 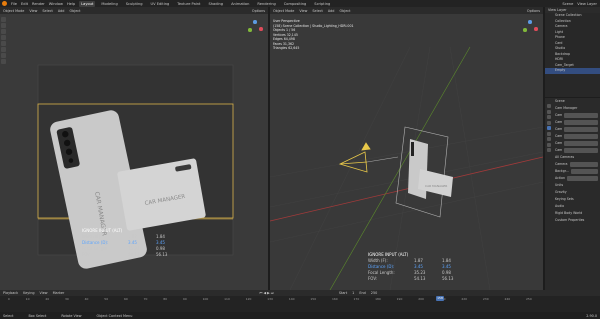 What do you see at coordinates (591, 315) in the screenshot?
I see `version-label: 2.90.0` at bounding box center [591, 315].